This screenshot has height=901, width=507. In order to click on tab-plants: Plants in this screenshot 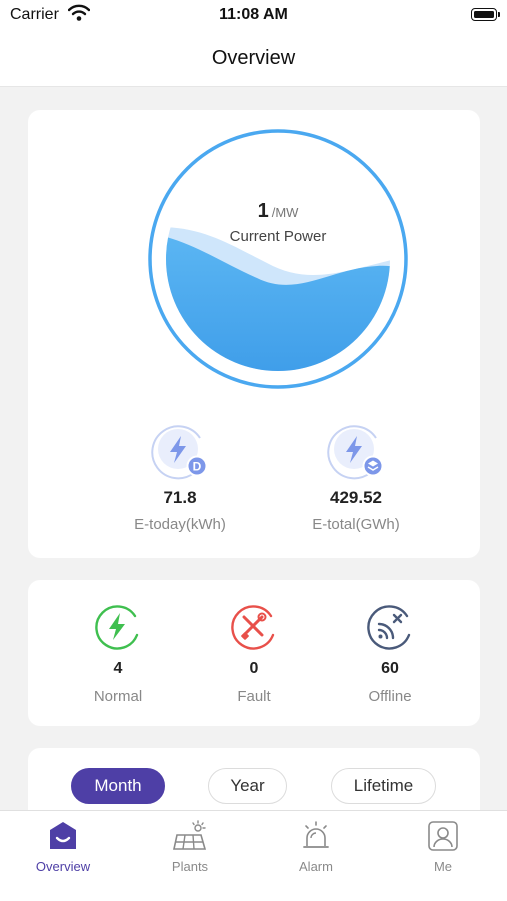, I will do `click(190, 846)`.